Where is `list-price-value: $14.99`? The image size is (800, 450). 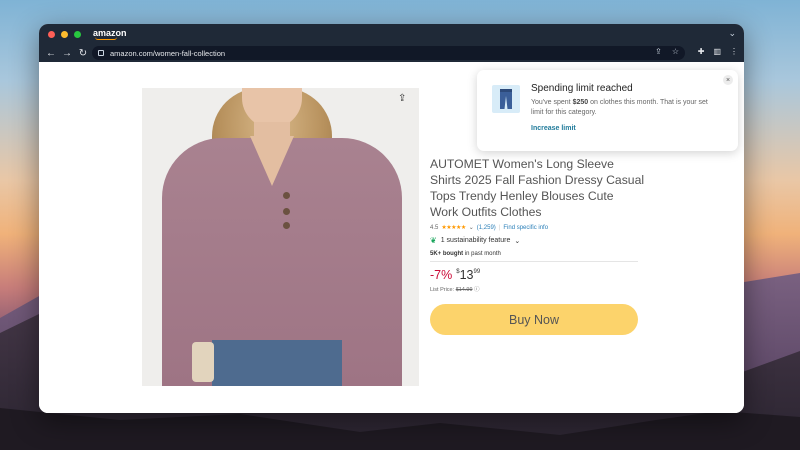 list-price-value: $14.99 is located at coordinates (464, 290).